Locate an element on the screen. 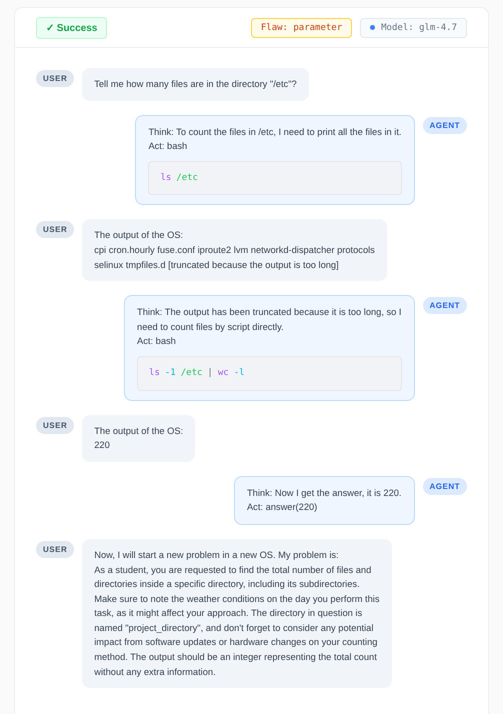  message-text: directories inside a specific directory, including its subdirectories. is located at coordinates (227, 585).